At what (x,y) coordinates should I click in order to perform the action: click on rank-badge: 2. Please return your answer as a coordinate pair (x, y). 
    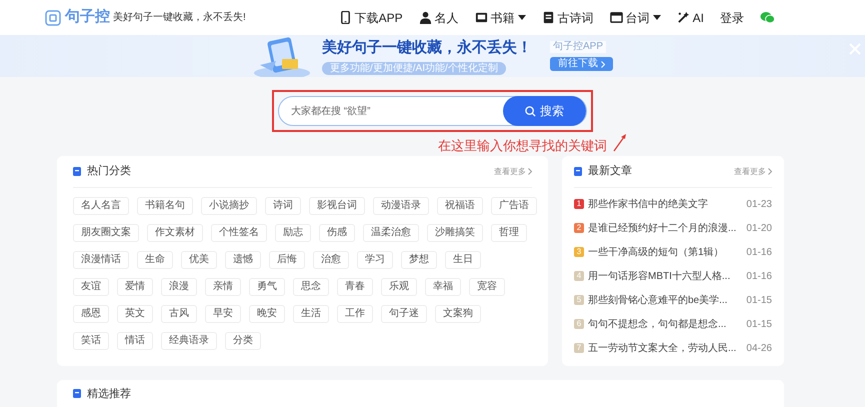
    Looking at the image, I should click on (579, 228).